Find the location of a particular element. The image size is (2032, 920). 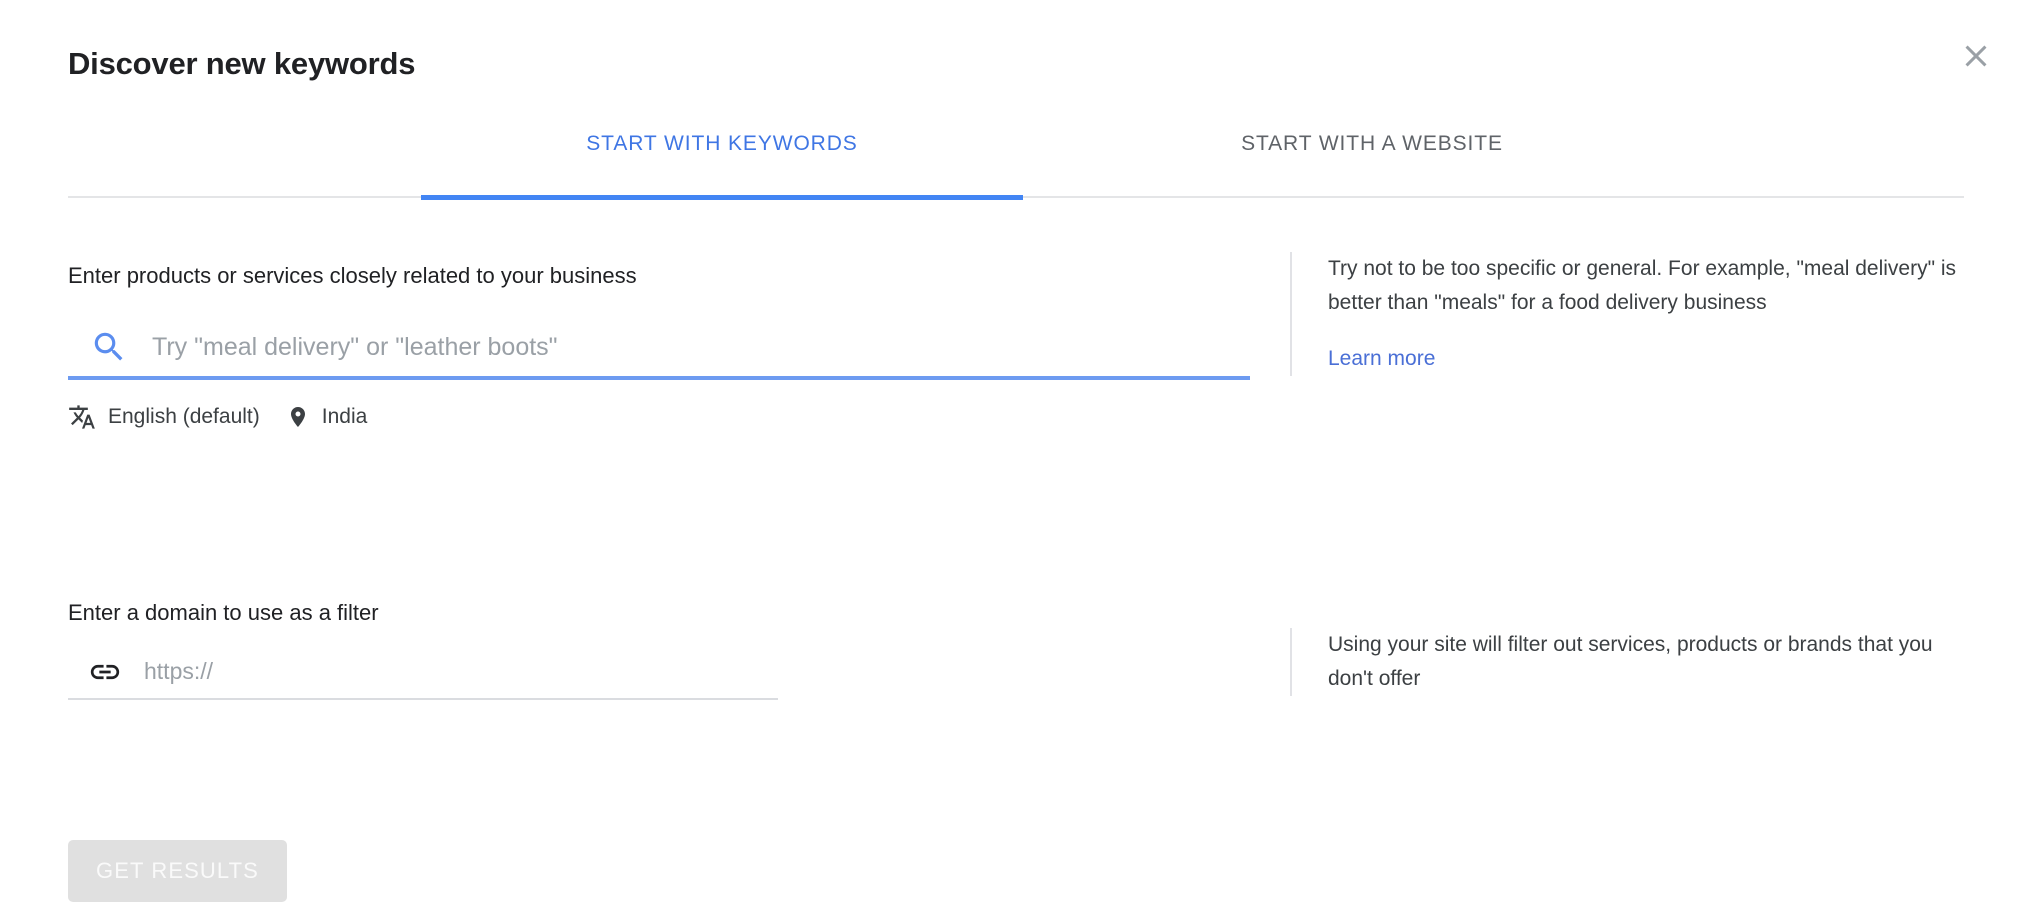

keywords-input-container is located at coordinates (659, 349).